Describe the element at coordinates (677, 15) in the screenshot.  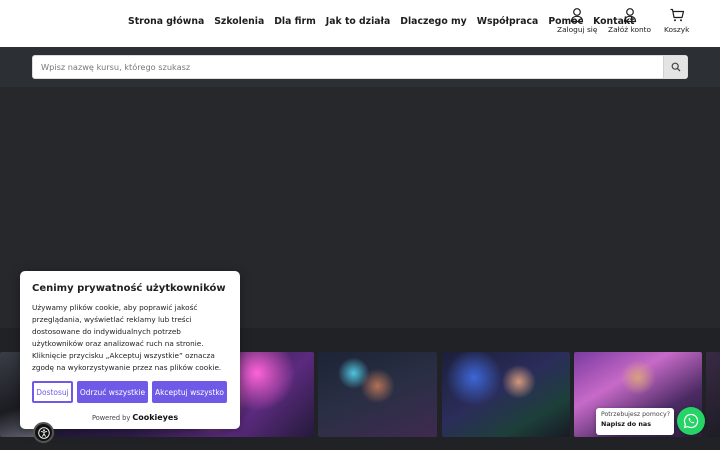
I see `cart-icon` at that location.